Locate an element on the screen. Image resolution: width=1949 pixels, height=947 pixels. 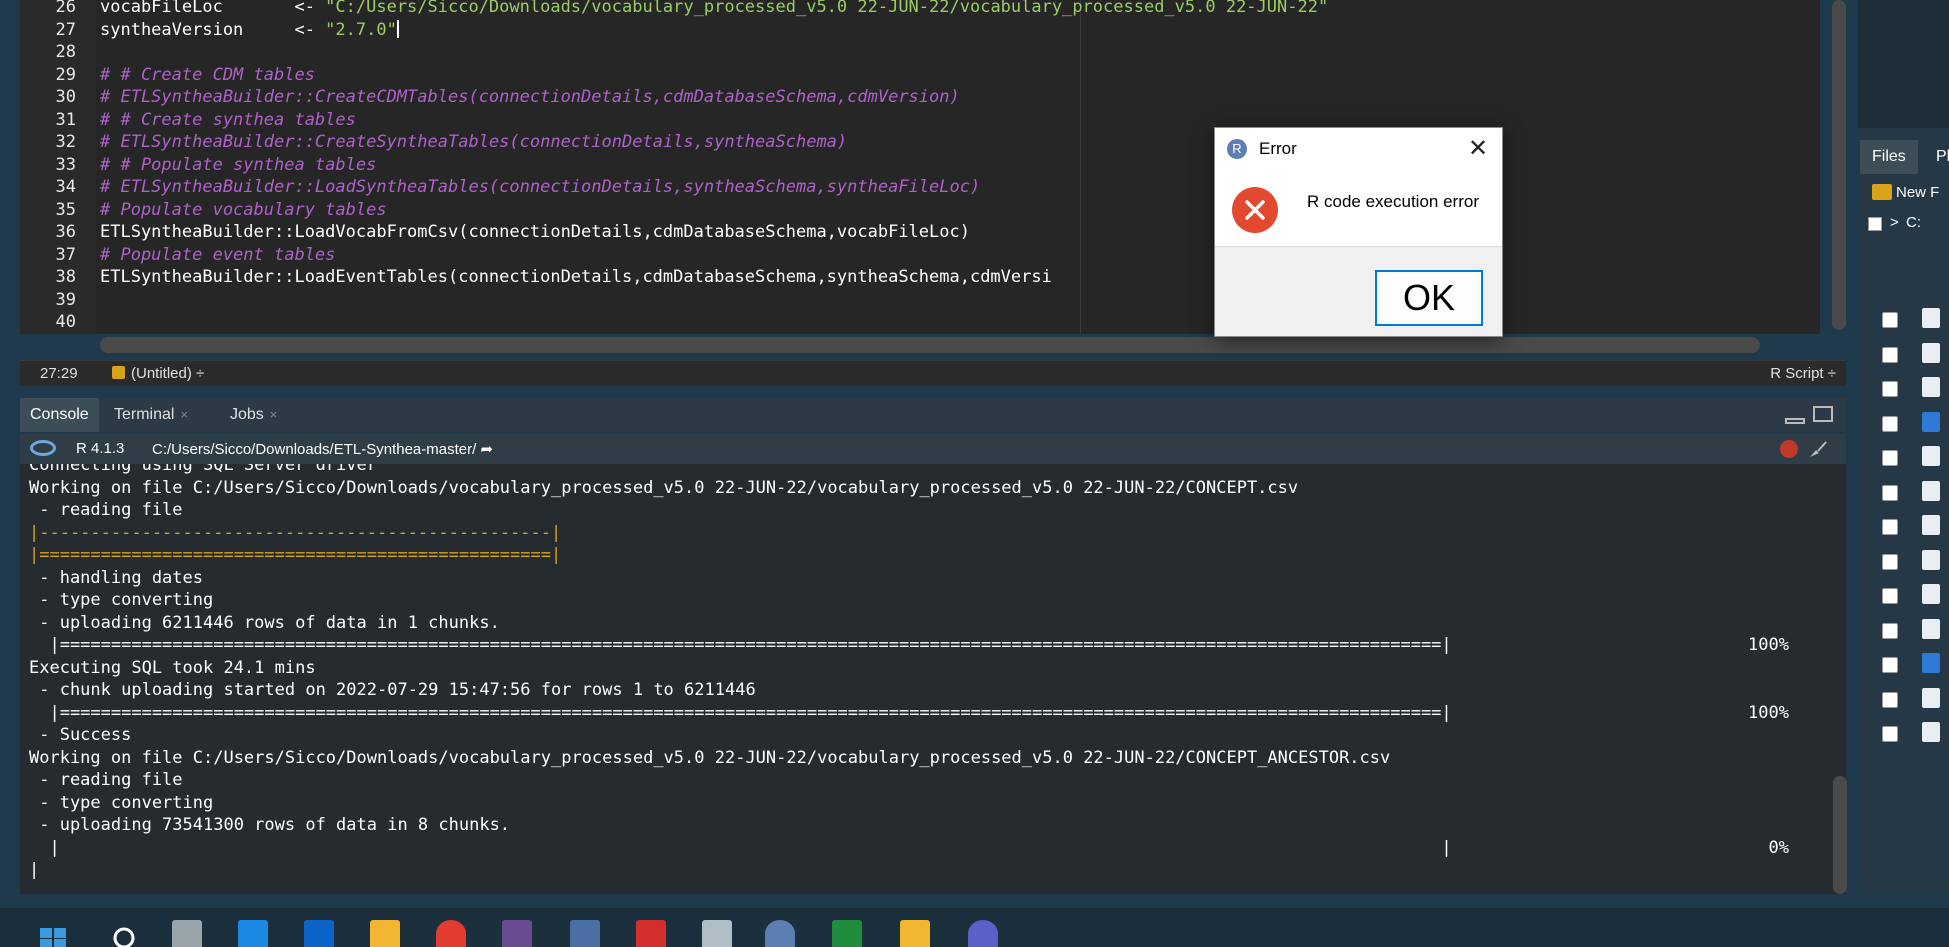
console-tabbar: Console Terminal × Jobs × is located at coordinates (933, 415).